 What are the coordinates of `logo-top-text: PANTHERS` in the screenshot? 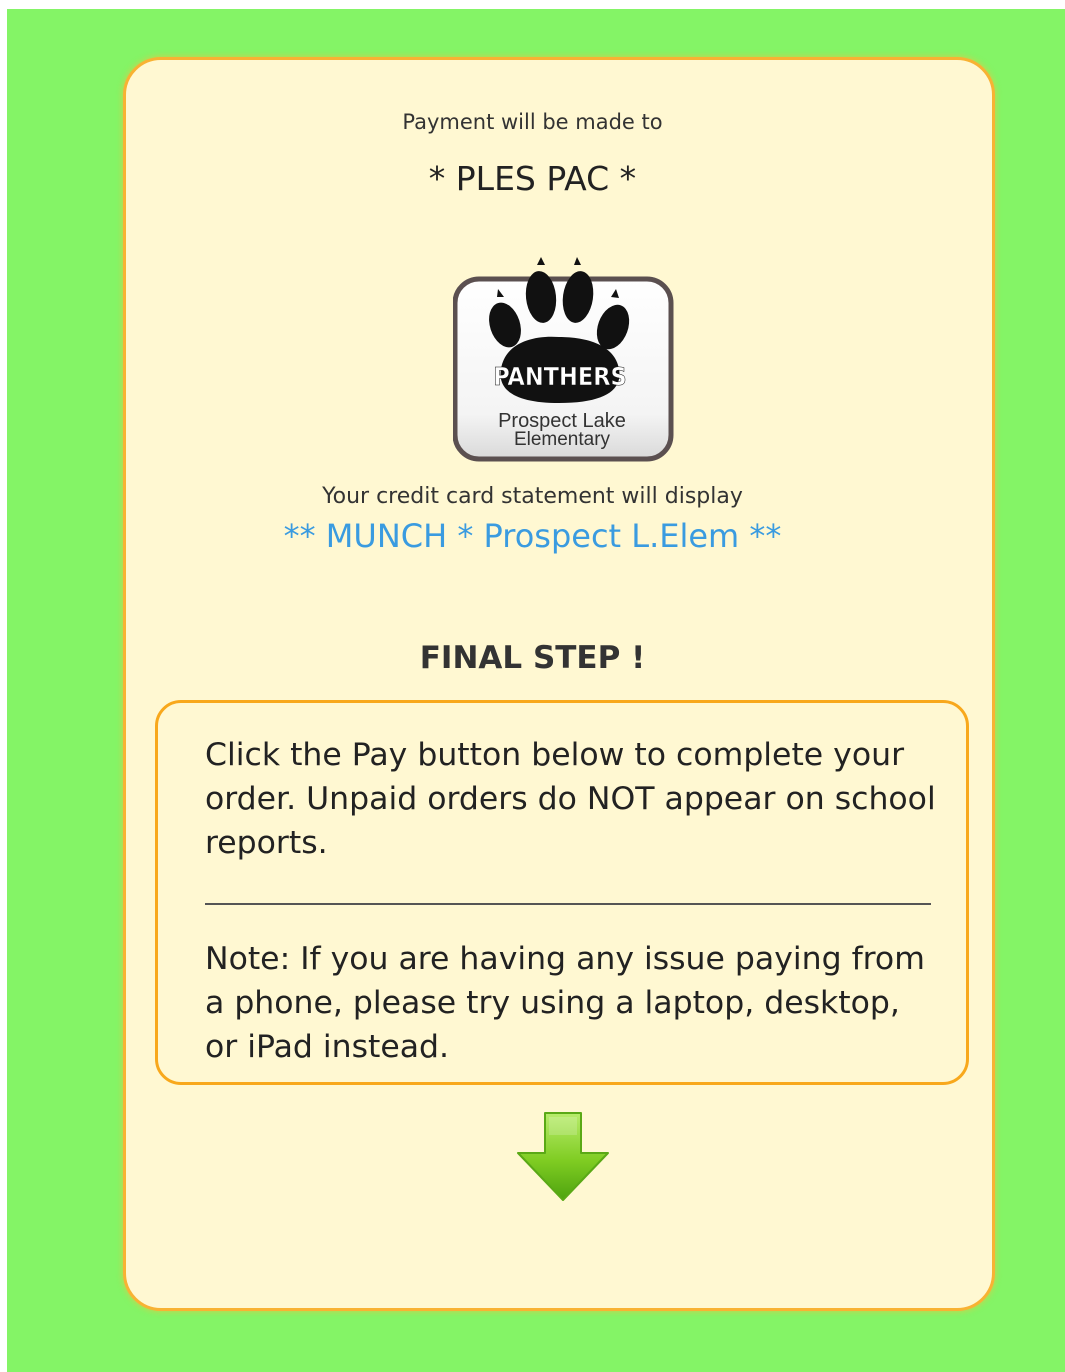 It's located at (559, 376).